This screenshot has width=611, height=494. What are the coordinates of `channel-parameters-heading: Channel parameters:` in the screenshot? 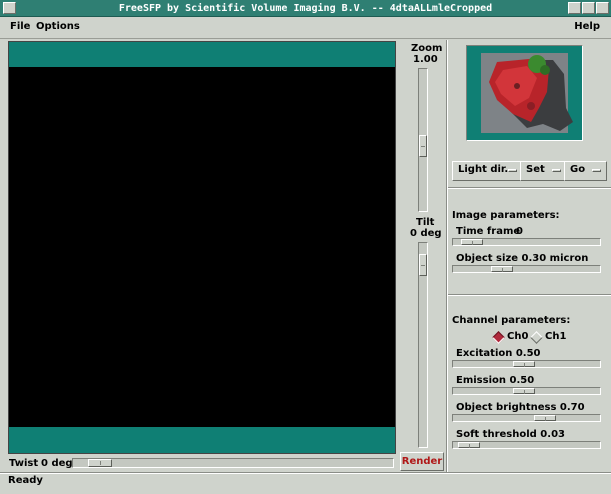 It's located at (511, 320).